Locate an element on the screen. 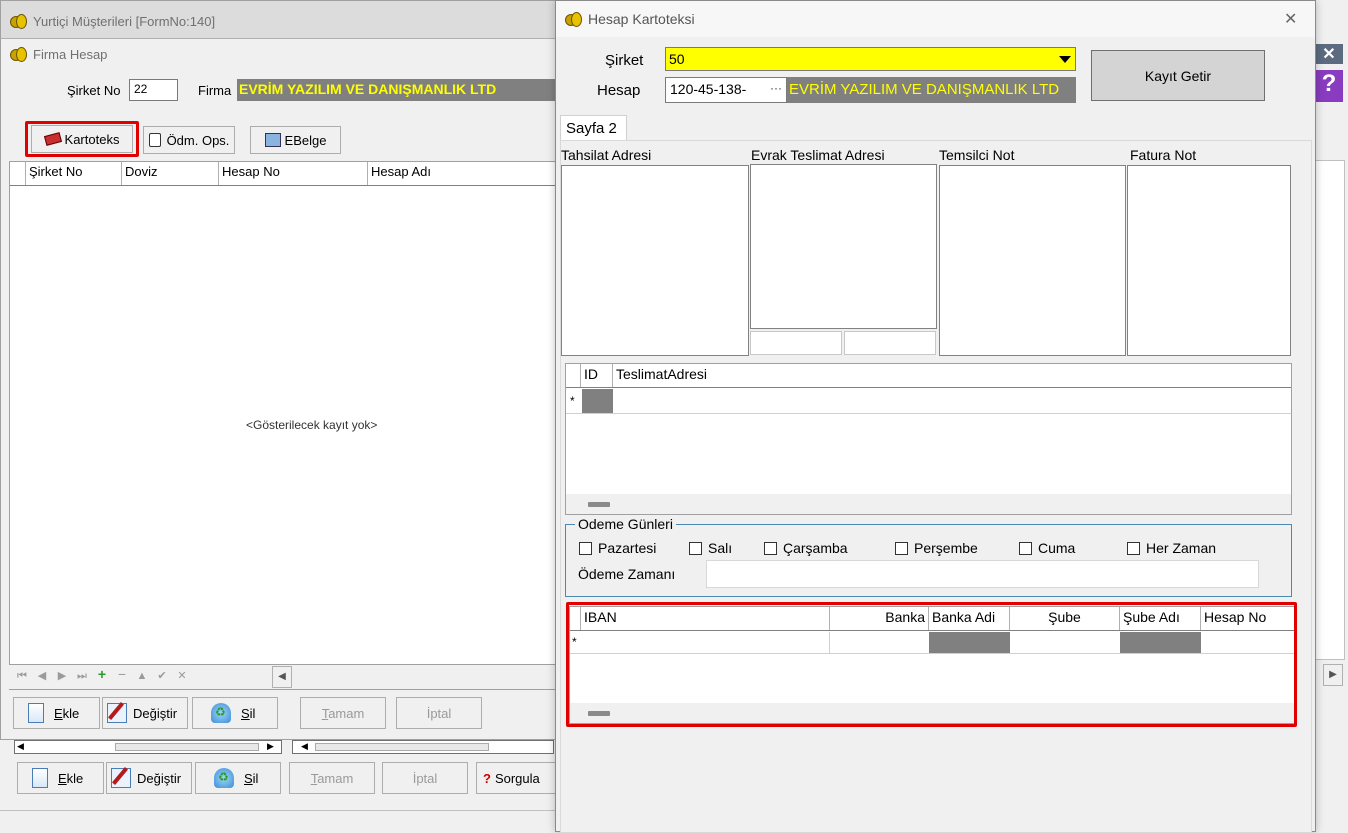  firma-grid-header: Şirket No Doviz Hesap No Hesap Adı is located at coordinates (286, 174).